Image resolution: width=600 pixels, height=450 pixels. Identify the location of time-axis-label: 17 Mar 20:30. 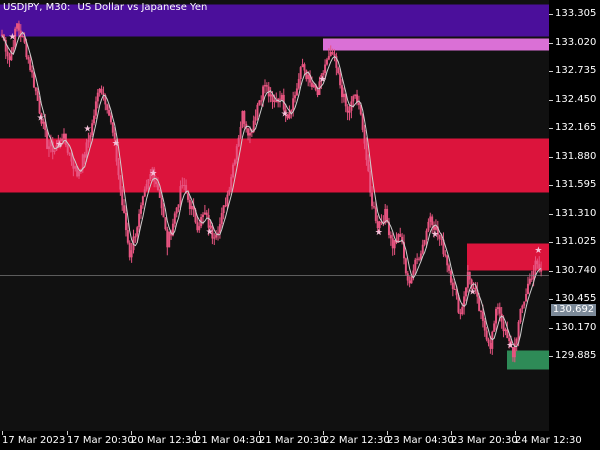
(100, 440).